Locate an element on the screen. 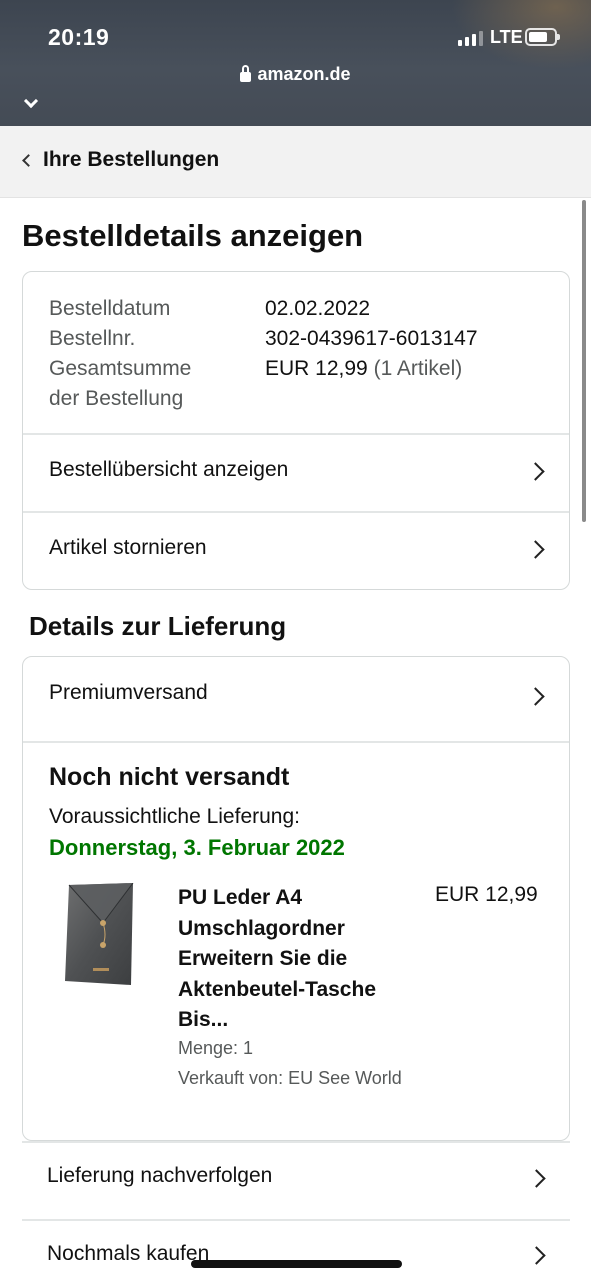 The width and height of the screenshot is (591, 1280). view-order-summary-button: Bestellübersicht anzeigen is located at coordinates (296, 472).